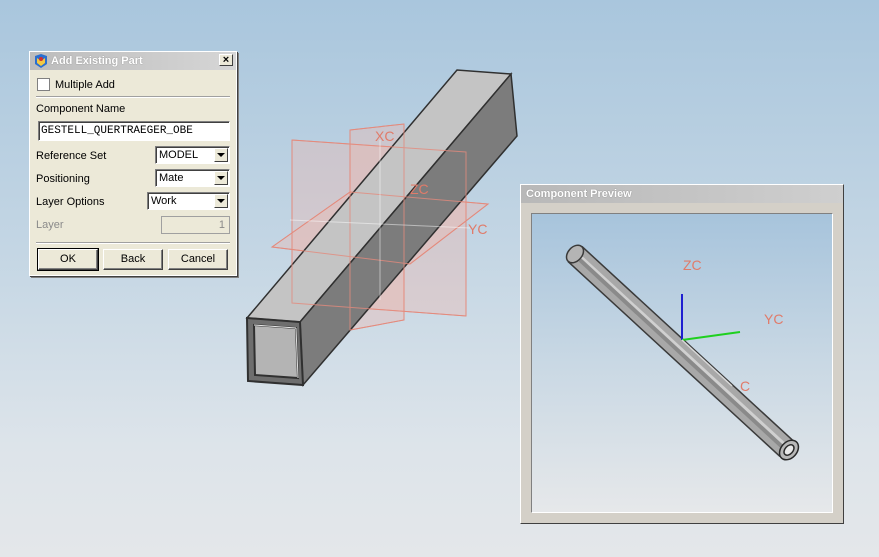 This screenshot has width=879, height=557. What do you see at coordinates (85, 85) in the screenshot?
I see `multiple-add-label: Multiple Add` at bounding box center [85, 85].